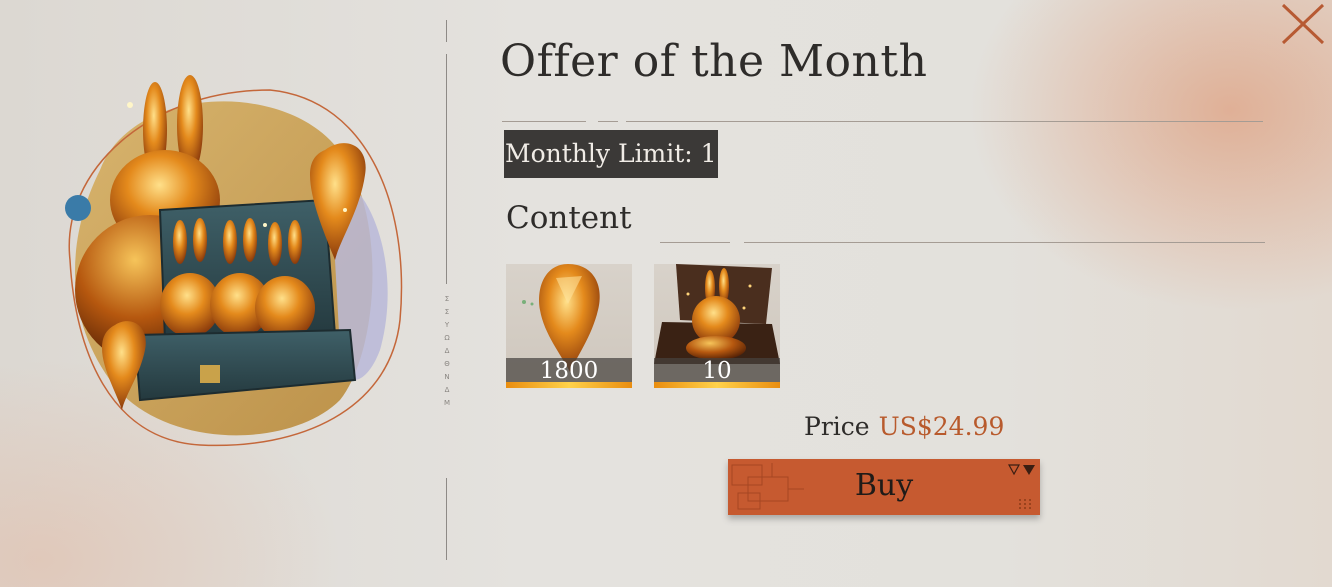  What do you see at coordinates (611, 154) in the screenshot?
I see `monthly-limit-badge: Monthly Limit: 1` at bounding box center [611, 154].